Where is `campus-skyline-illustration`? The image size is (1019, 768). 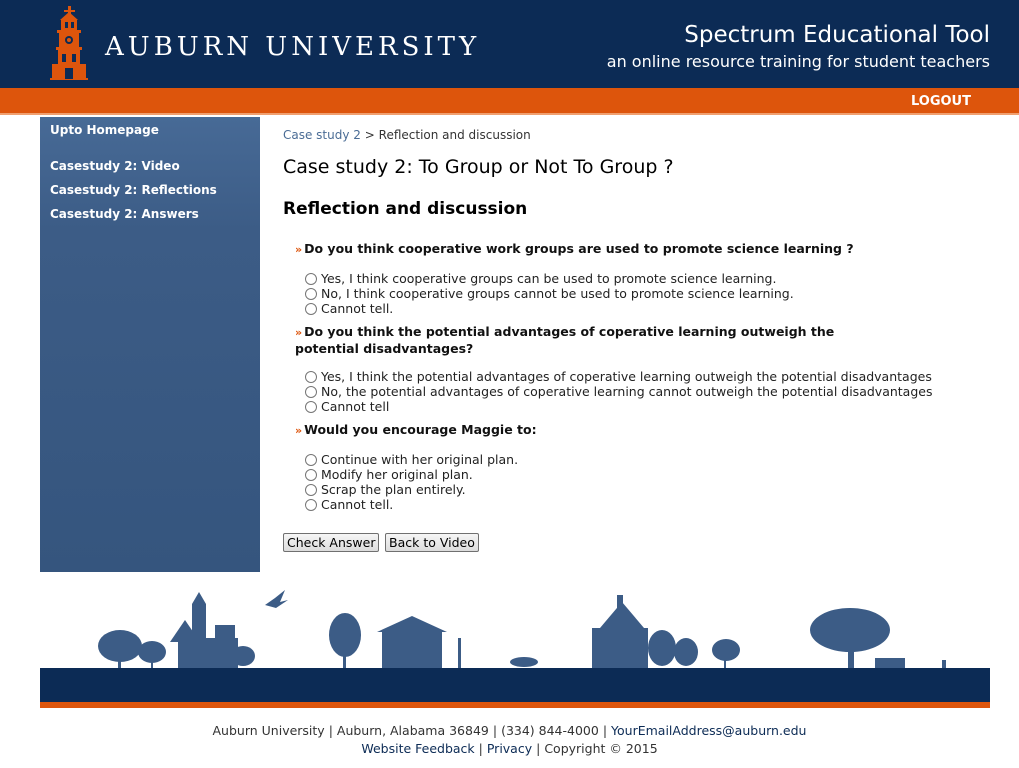 campus-skyline-illustration is located at coordinates (515, 649).